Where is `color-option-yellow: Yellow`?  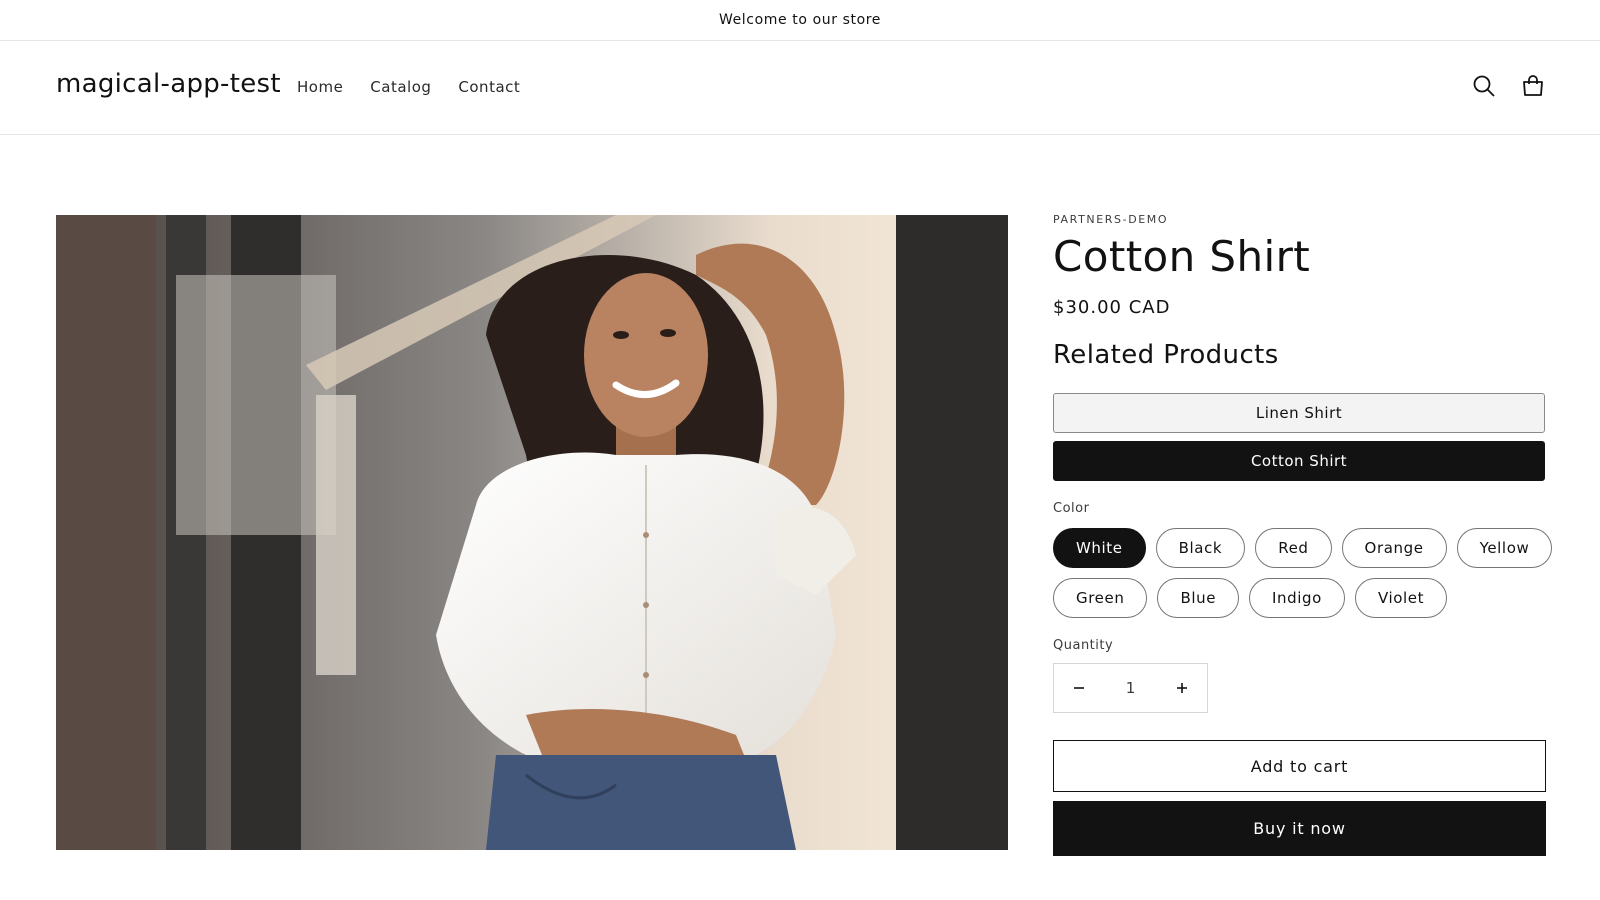 color-option-yellow: Yellow is located at coordinates (1504, 548).